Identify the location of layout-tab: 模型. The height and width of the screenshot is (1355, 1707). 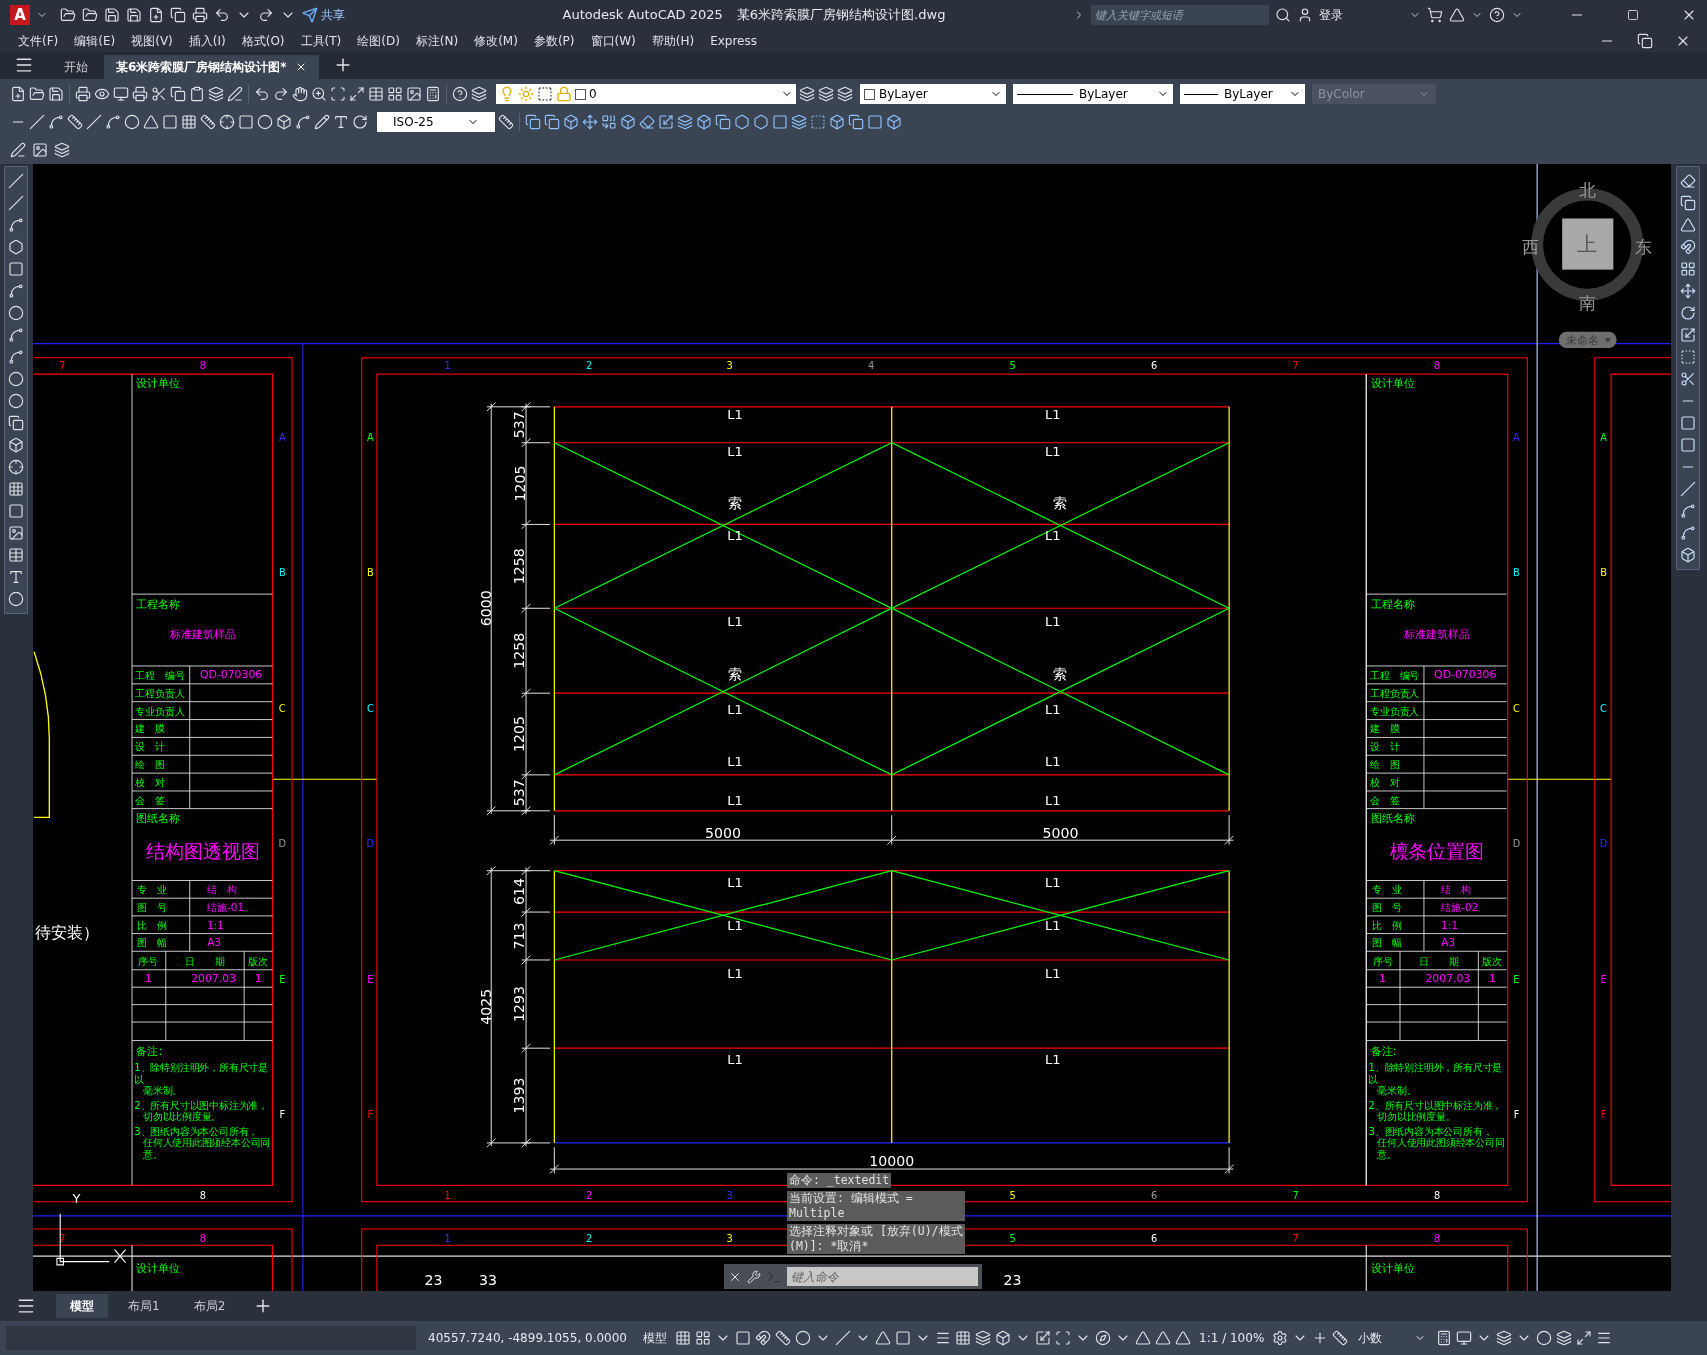
(82, 1306).